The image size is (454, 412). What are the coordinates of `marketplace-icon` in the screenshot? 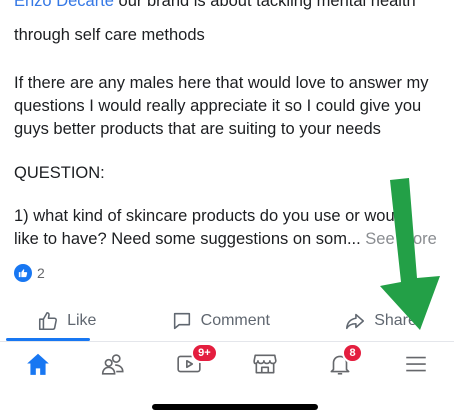 It's located at (265, 364).